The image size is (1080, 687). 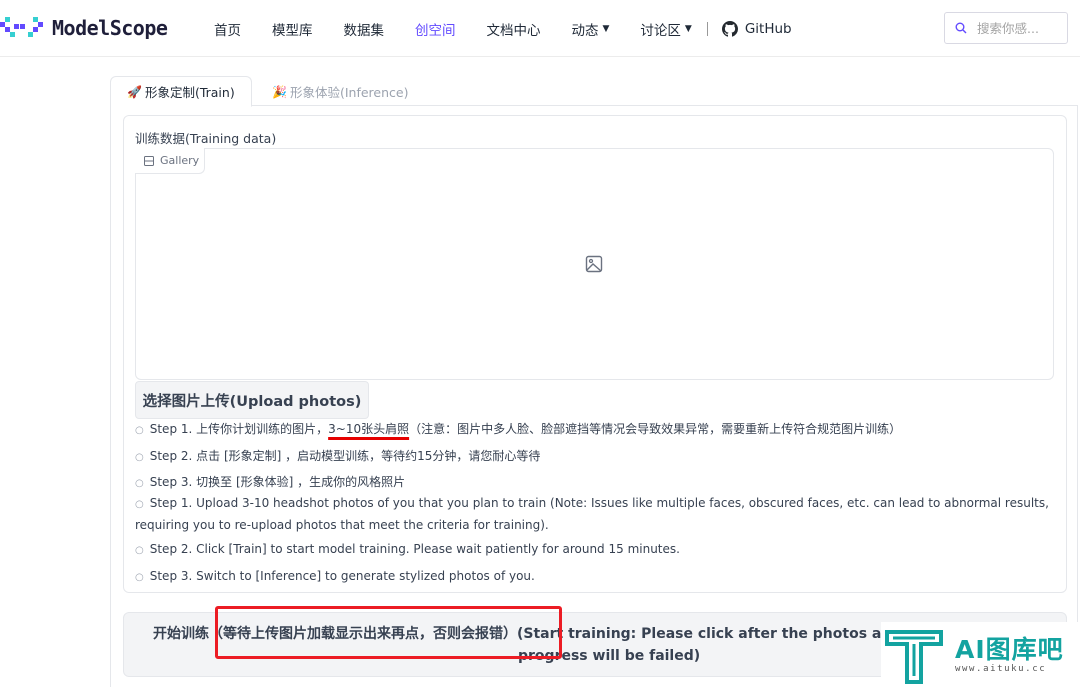 I want to click on nav-forum-dropdown: 讨论区 ▼, so click(x=665, y=29).